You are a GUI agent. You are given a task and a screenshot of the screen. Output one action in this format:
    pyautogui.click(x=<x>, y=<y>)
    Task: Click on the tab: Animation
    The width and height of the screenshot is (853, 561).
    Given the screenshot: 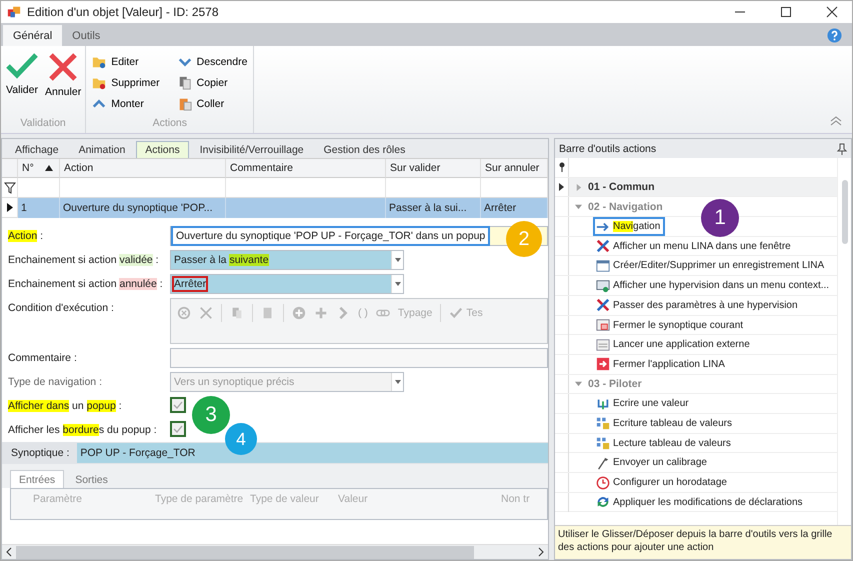 What is the action you would take?
    pyautogui.click(x=102, y=149)
    